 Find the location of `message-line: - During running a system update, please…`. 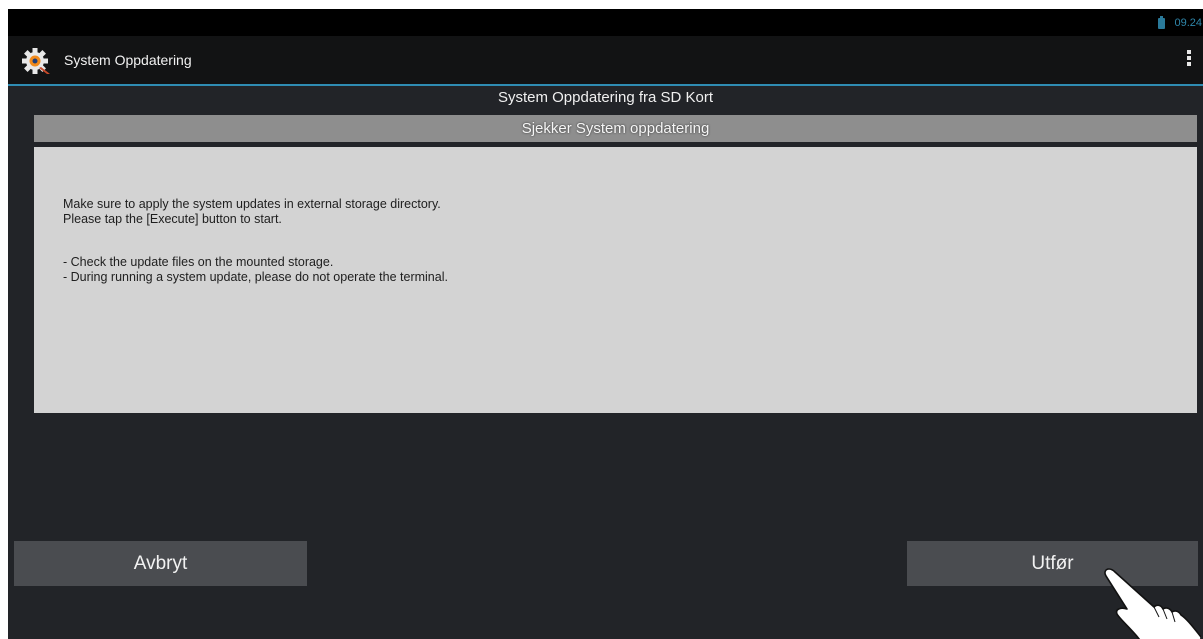

message-line: - During running a system update, please… is located at coordinates (255, 277).